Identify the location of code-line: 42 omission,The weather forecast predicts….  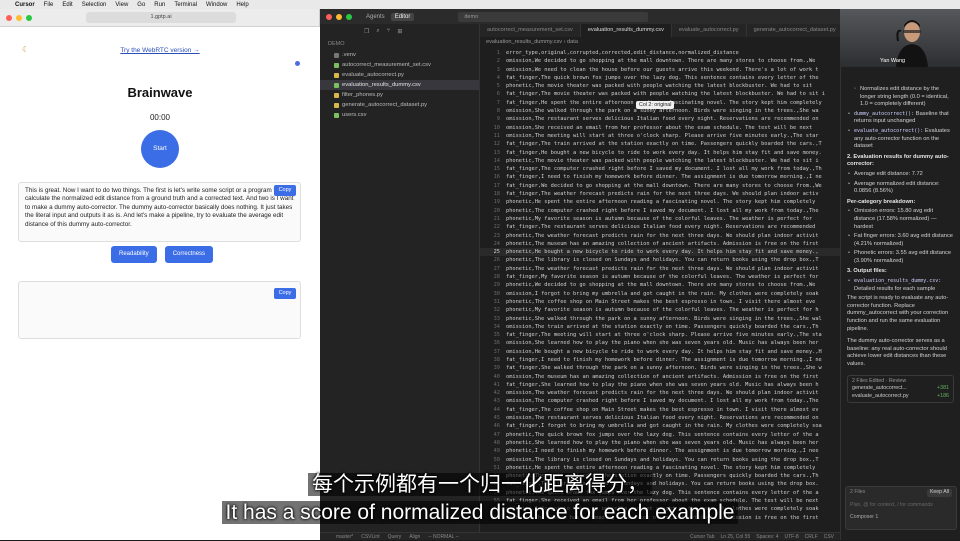
(660, 393).